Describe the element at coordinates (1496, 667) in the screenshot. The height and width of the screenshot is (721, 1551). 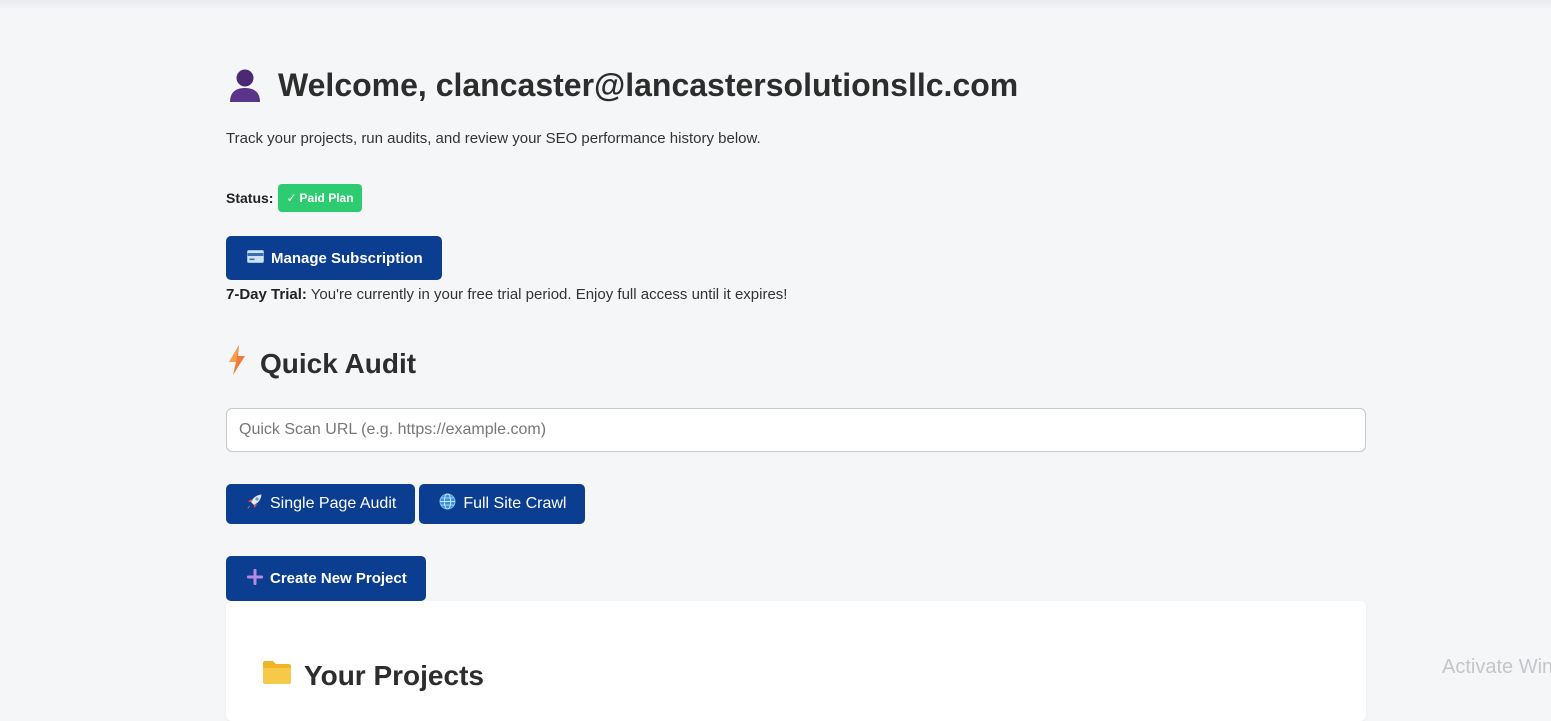
I see `activate-windows-watermark: Activate Windows` at that location.